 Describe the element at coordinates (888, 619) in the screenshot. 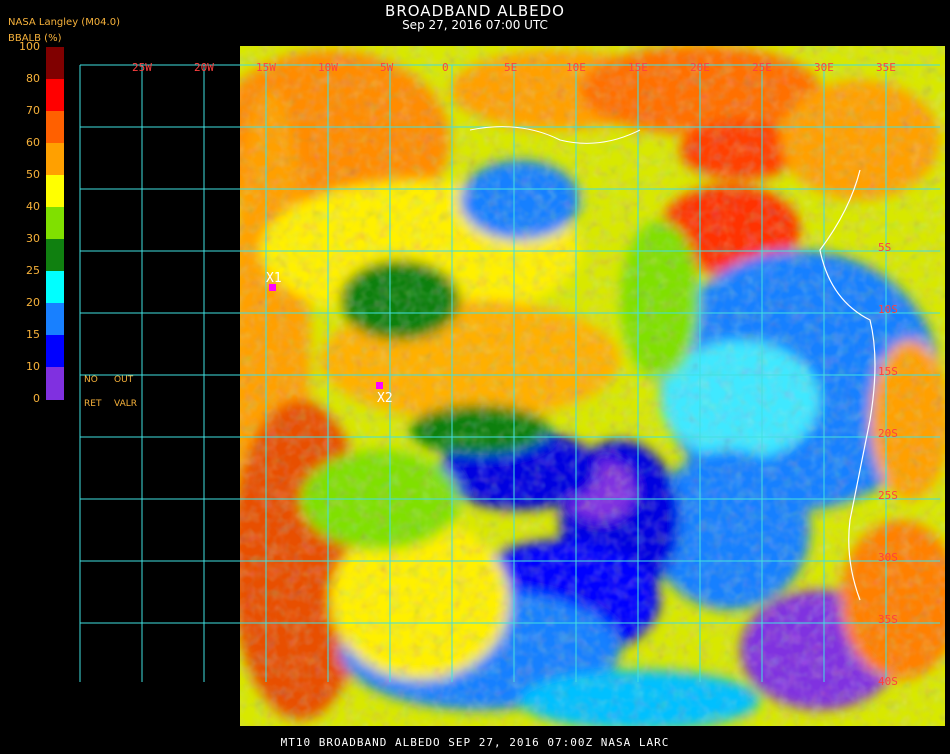

I see `latitude-label: 35S` at that location.